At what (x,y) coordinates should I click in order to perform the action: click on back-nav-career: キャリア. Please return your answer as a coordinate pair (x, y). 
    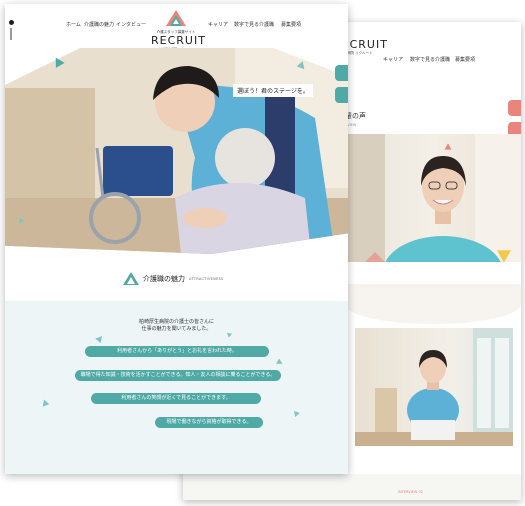
    Looking at the image, I should click on (393, 59).